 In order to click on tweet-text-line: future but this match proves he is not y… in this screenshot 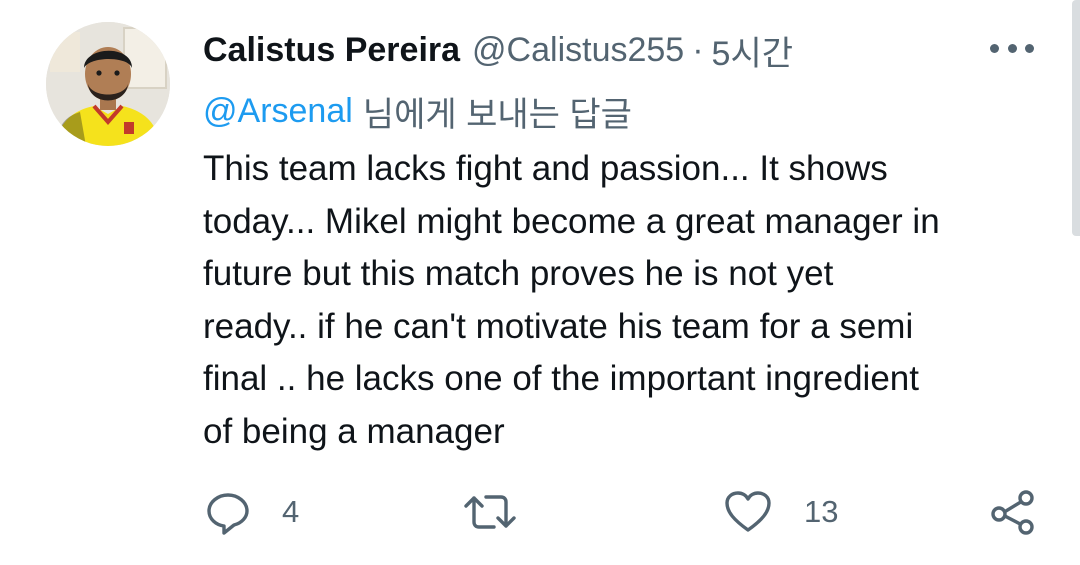, I will do `click(518, 273)`.